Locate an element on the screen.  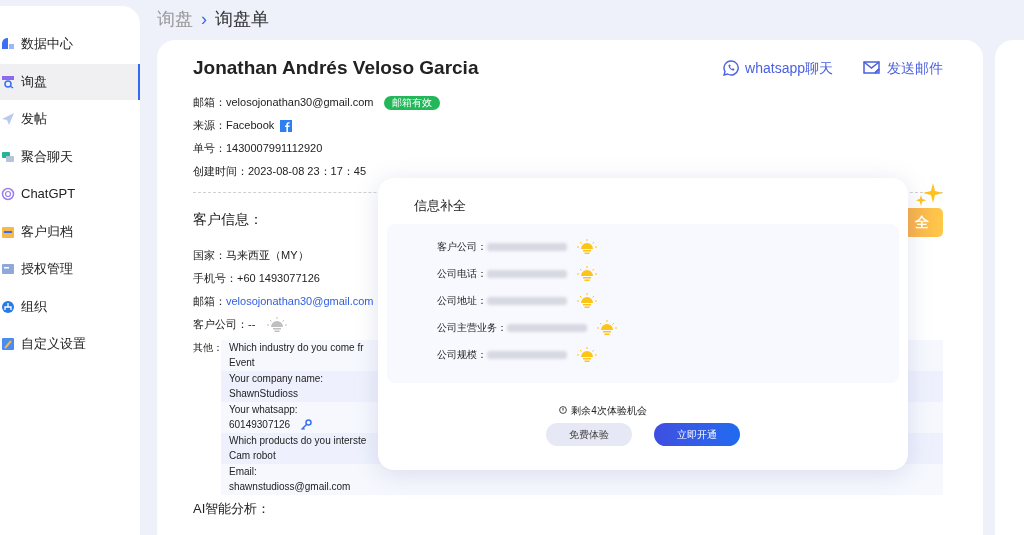
paper-plane-icon is located at coordinates (8, 119).